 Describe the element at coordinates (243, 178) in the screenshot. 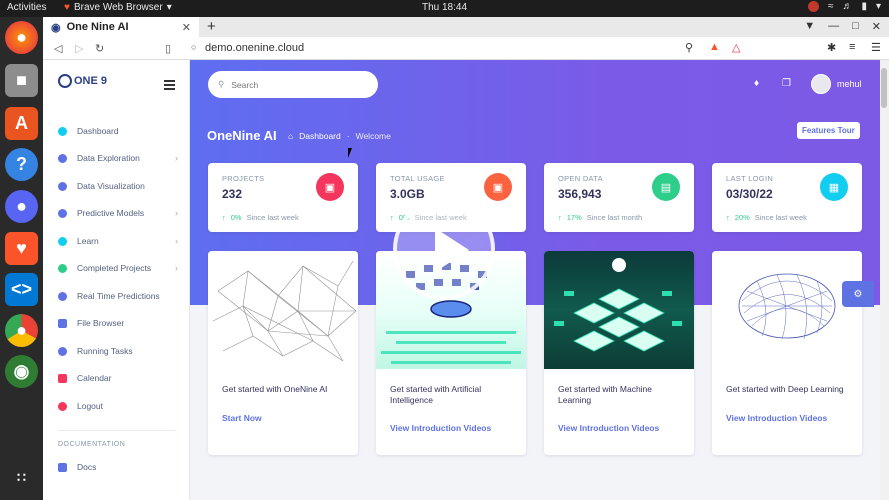

I see `stat-label: PROJECTS` at that location.